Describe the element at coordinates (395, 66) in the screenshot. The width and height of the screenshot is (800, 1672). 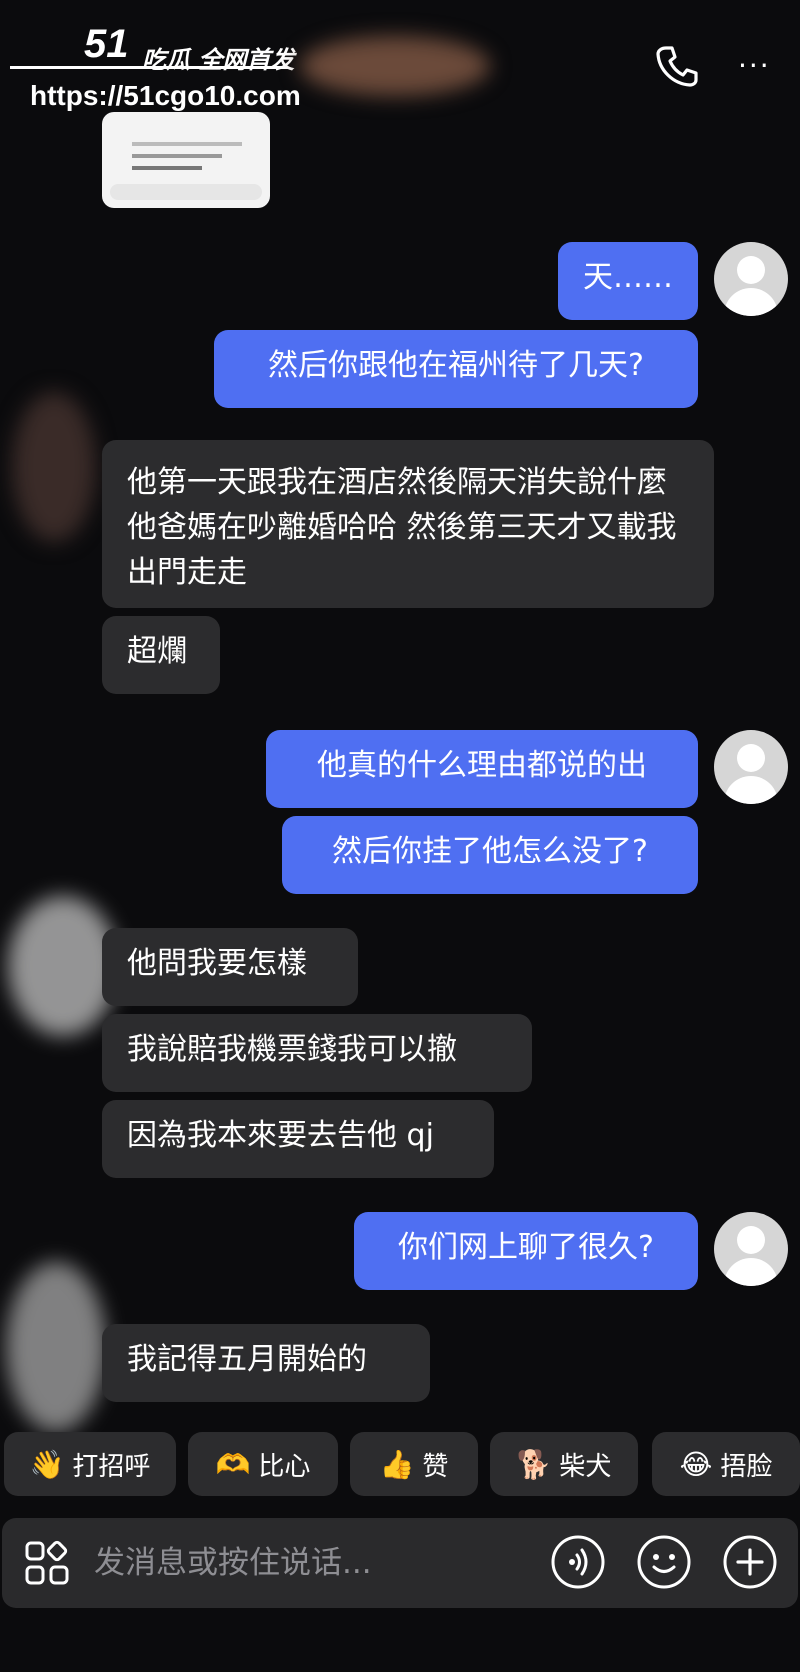
I see `blurred-name` at that location.